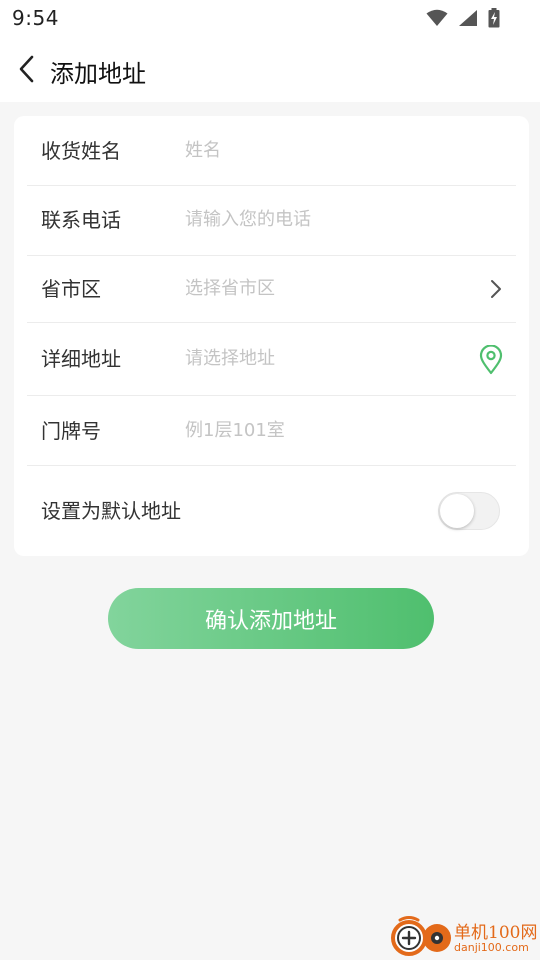  Describe the element at coordinates (71, 289) in the screenshot. I see `region-label: 省市区` at that location.